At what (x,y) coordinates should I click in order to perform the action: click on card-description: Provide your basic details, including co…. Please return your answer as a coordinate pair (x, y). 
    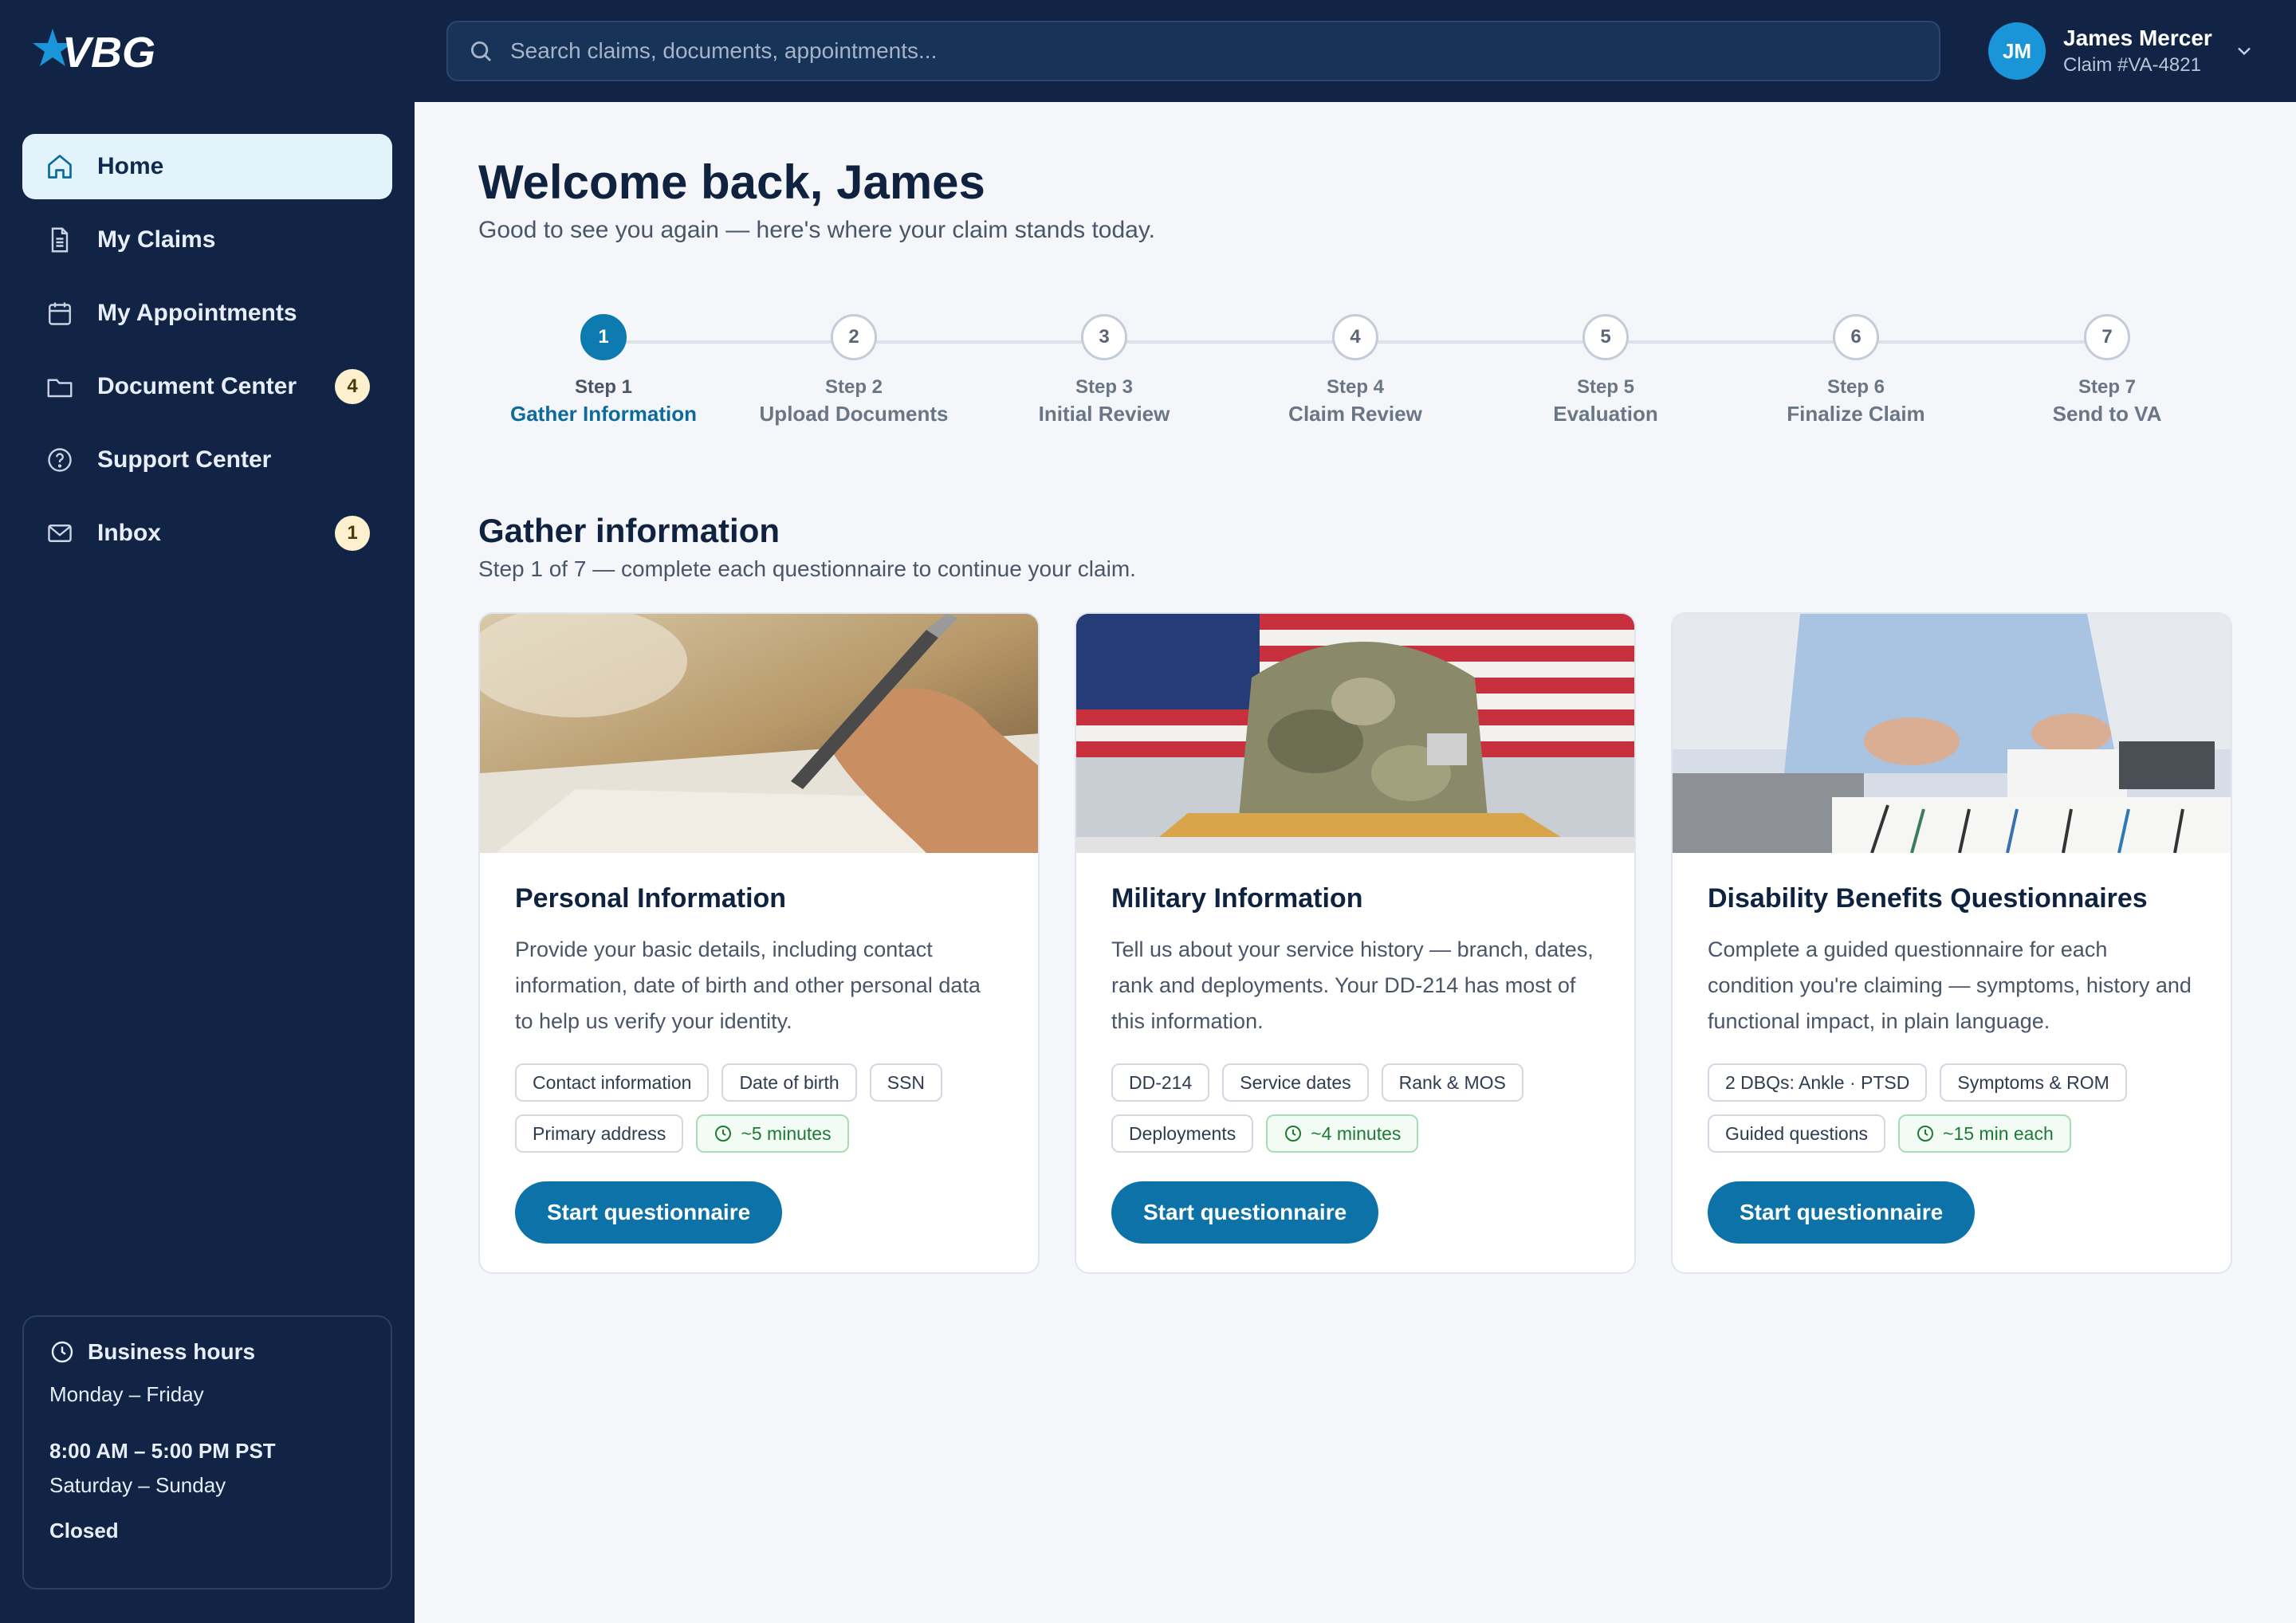
    Looking at the image, I should click on (748, 985).